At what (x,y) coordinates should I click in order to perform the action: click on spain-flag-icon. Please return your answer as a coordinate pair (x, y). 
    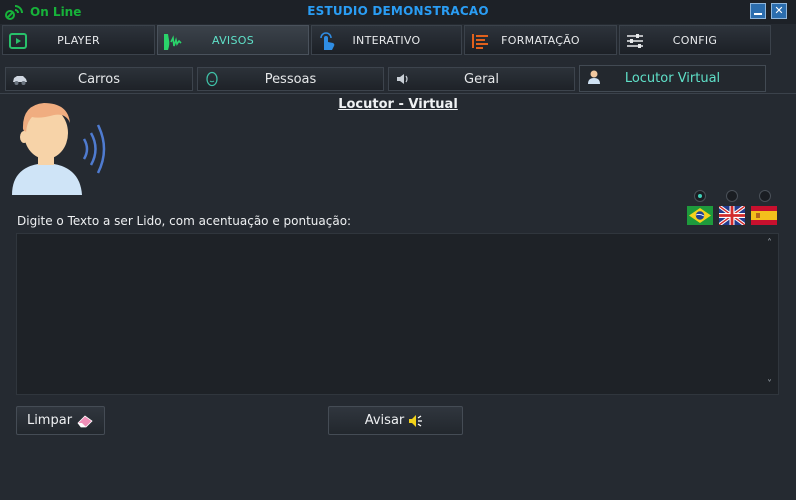
    Looking at the image, I should click on (764, 215).